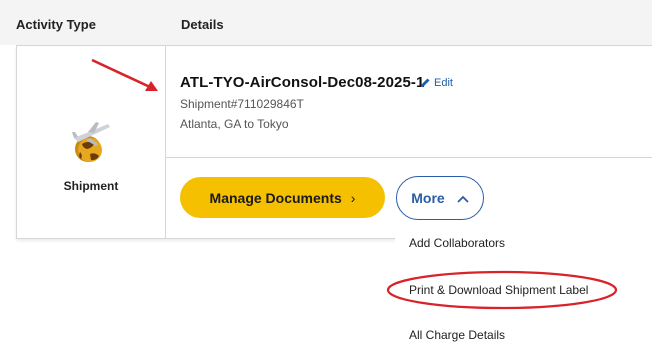 The width and height of the screenshot is (652, 359). I want to click on table-header-bar, so click(326, 22).